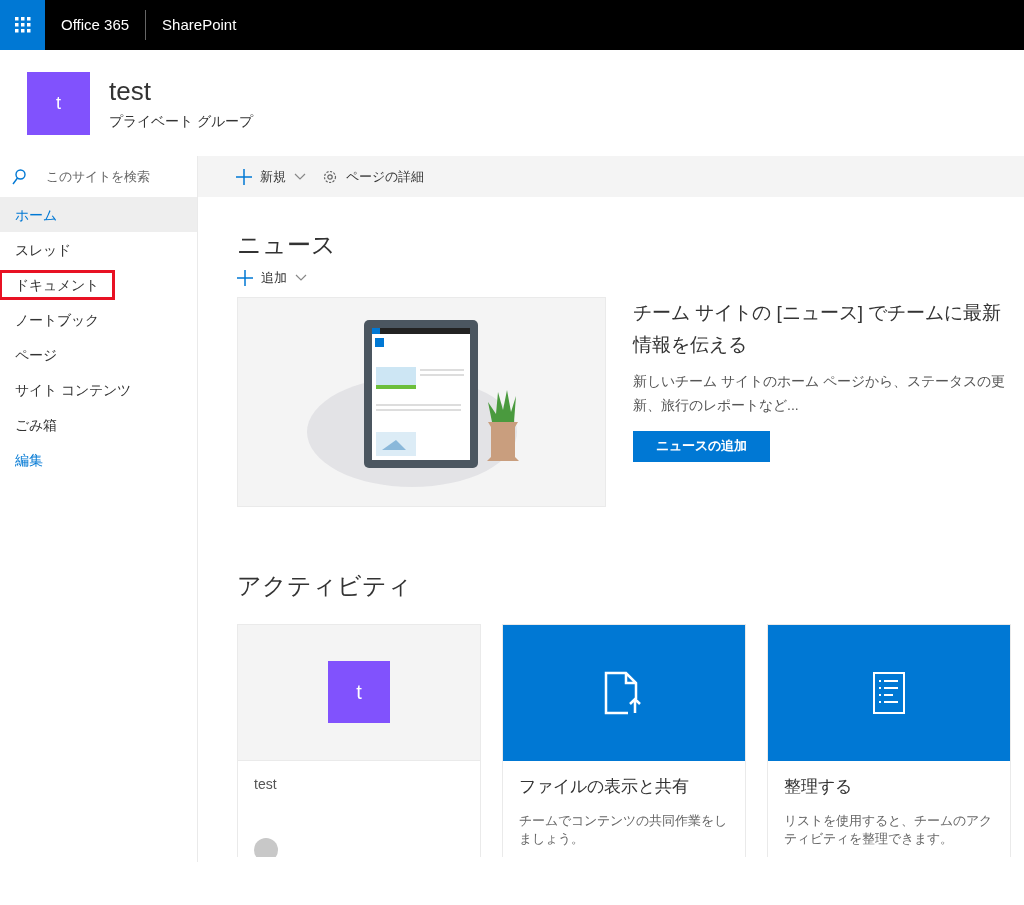 This screenshot has width=1024, height=905. Describe the element at coordinates (359, 740) in the screenshot. I see `activity-card: t test` at that location.